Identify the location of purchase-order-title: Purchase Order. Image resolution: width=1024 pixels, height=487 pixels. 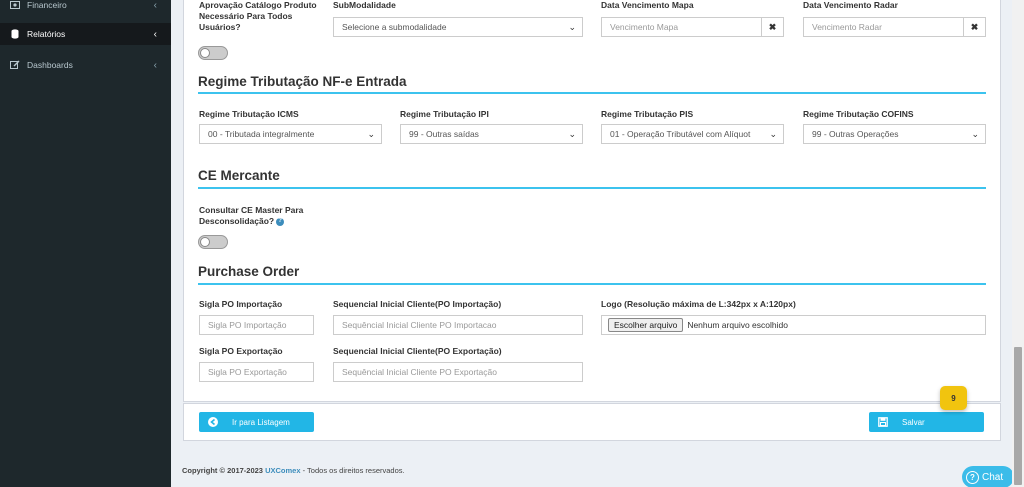
(249, 271).